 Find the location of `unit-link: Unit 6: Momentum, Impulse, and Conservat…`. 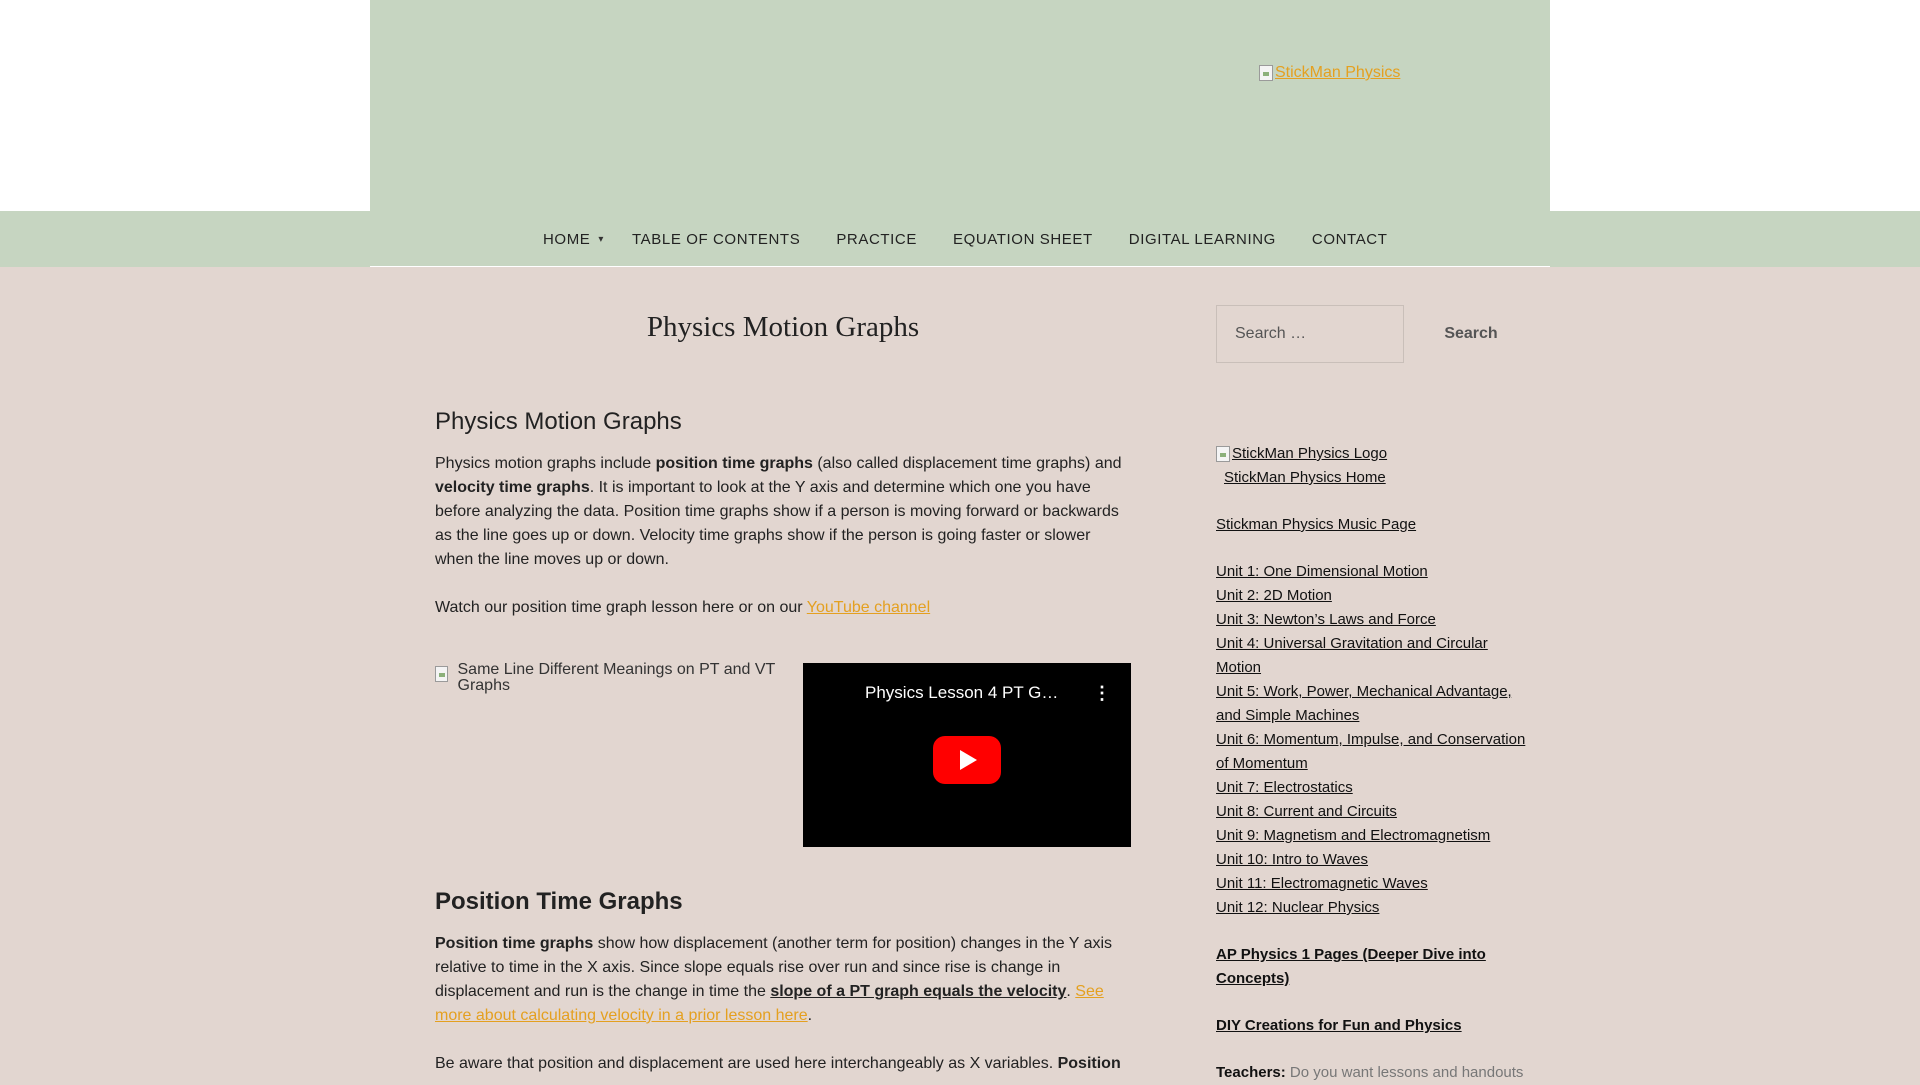

unit-link: Unit 6: Momentum, Impulse, and Conservat… is located at coordinates (1370, 751).